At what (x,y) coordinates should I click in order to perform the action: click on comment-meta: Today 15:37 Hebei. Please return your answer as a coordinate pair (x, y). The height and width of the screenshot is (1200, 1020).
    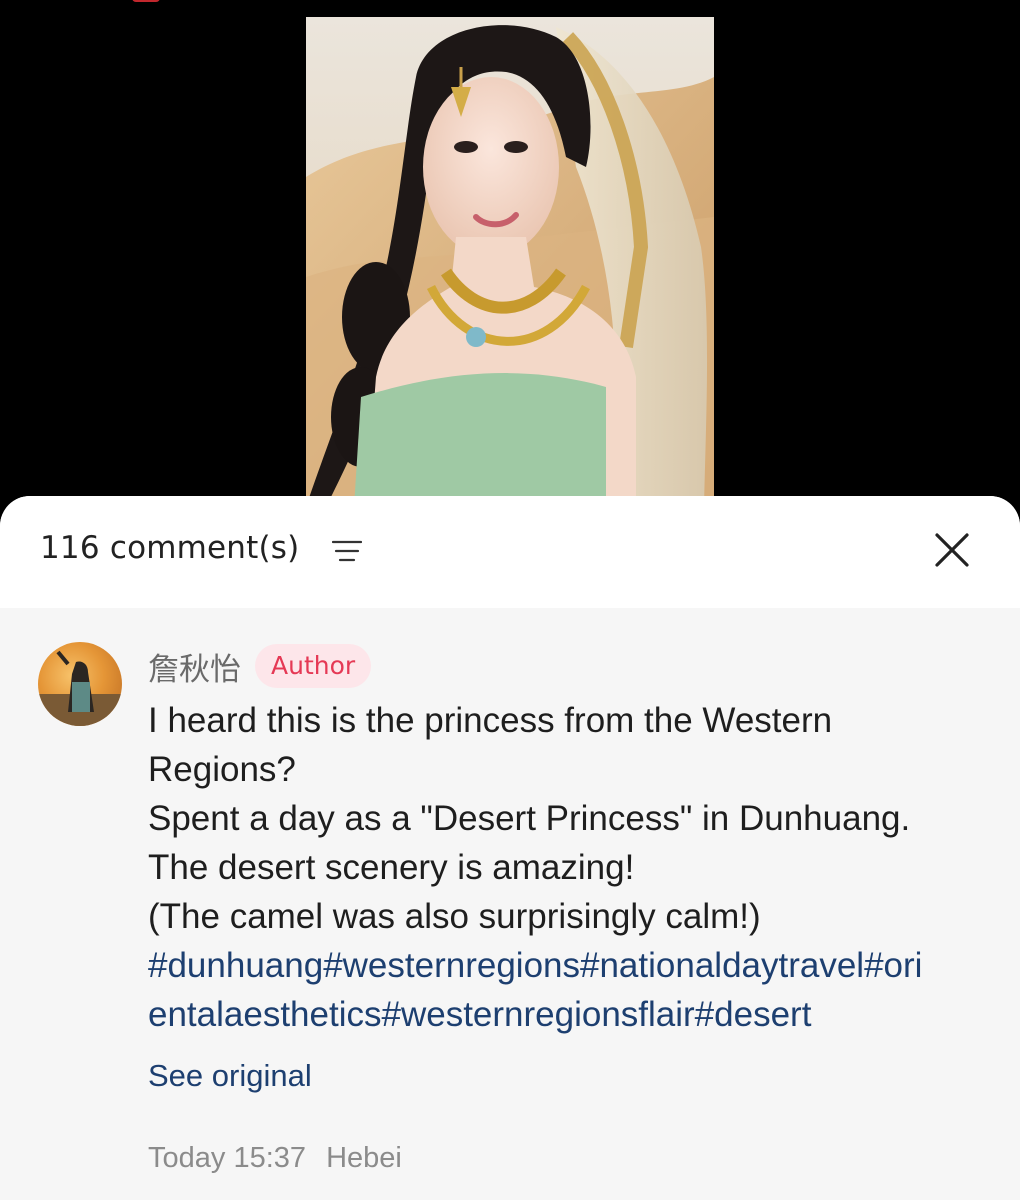
    Looking at the image, I should click on (275, 1158).